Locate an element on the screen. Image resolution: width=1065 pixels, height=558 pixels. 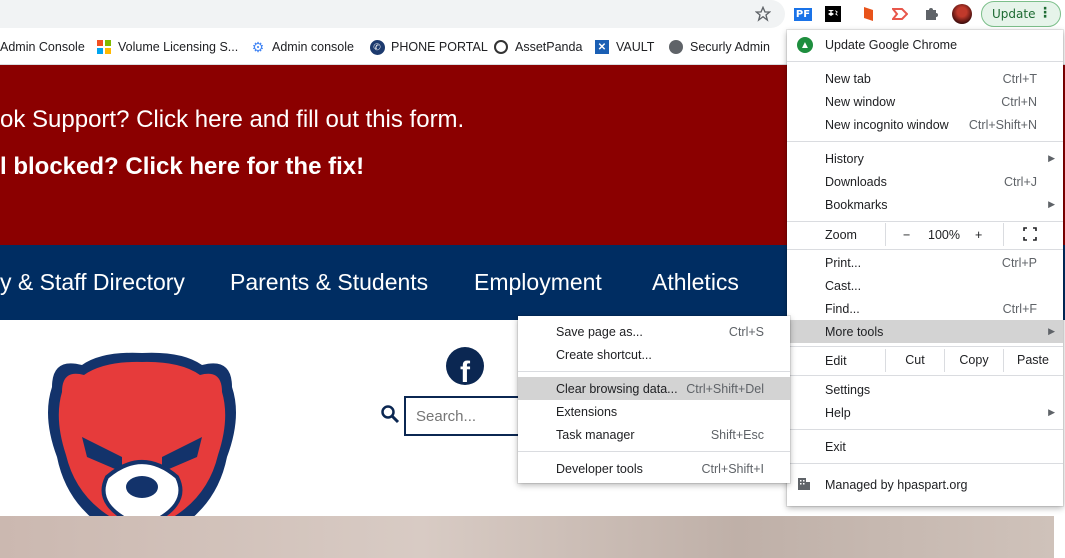
menu-shortcut: Ctrl+Shift+I is located at coordinates (732, 468).